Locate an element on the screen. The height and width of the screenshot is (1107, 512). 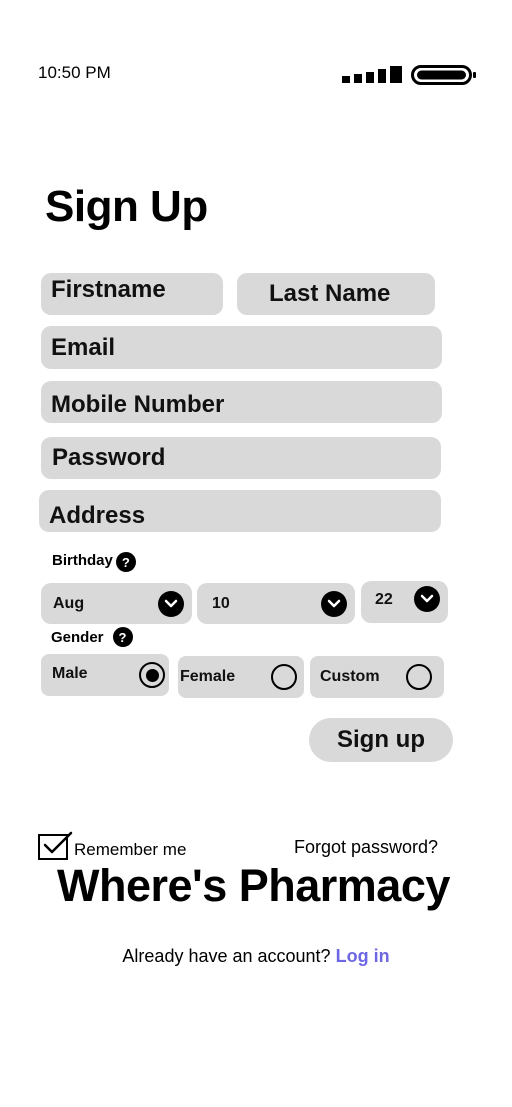
lastname-field: Last Name is located at coordinates (336, 294).